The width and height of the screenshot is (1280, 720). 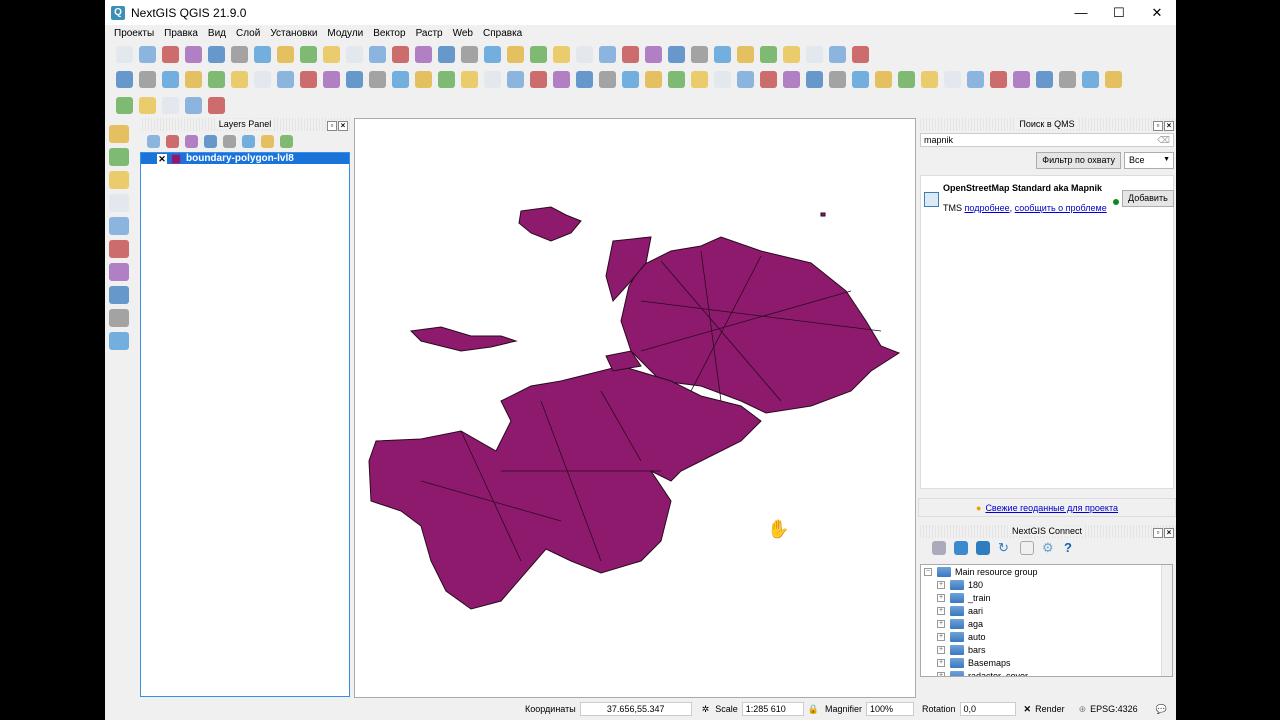 What do you see at coordinates (983, 548) in the screenshot?
I see `new-group-icon` at bounding box center [983, 548].